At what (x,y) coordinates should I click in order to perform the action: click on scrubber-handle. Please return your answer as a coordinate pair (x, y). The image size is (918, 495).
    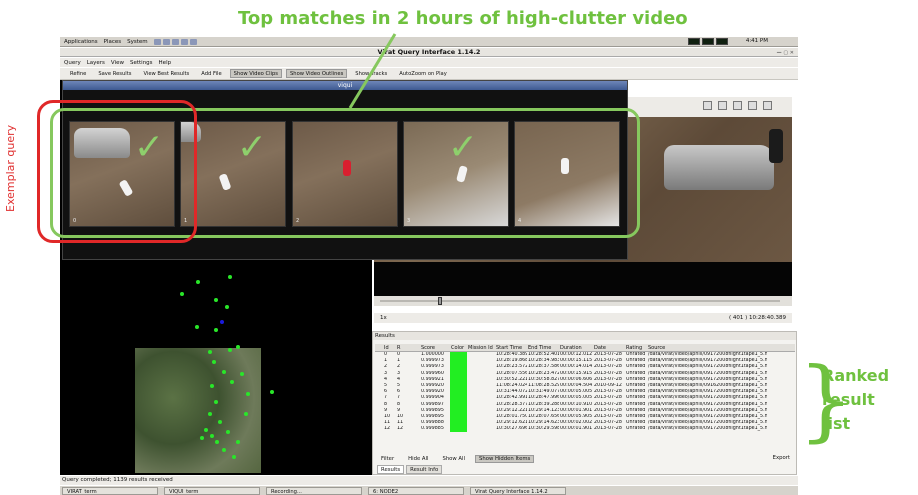
    Looking at the image, I should click on (440, 301).